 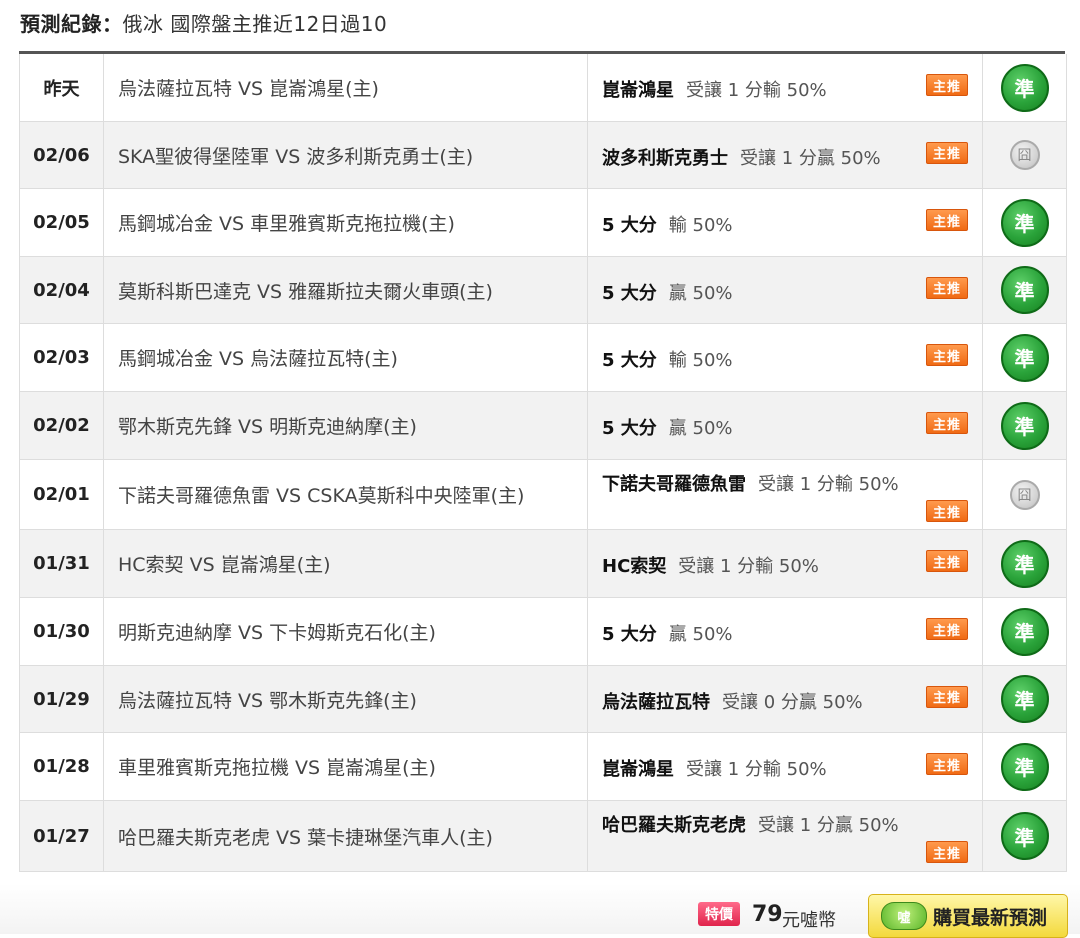 What do you see at coordinates (1024, 494) in the screenshot?
I see `push-icon: 囧` at bounding box center [1024, 494].